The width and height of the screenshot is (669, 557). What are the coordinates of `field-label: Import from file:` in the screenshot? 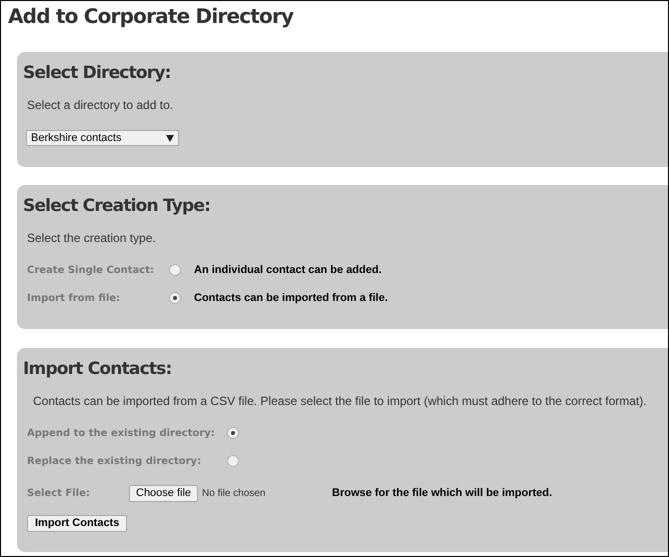 It's located at (74, 299).